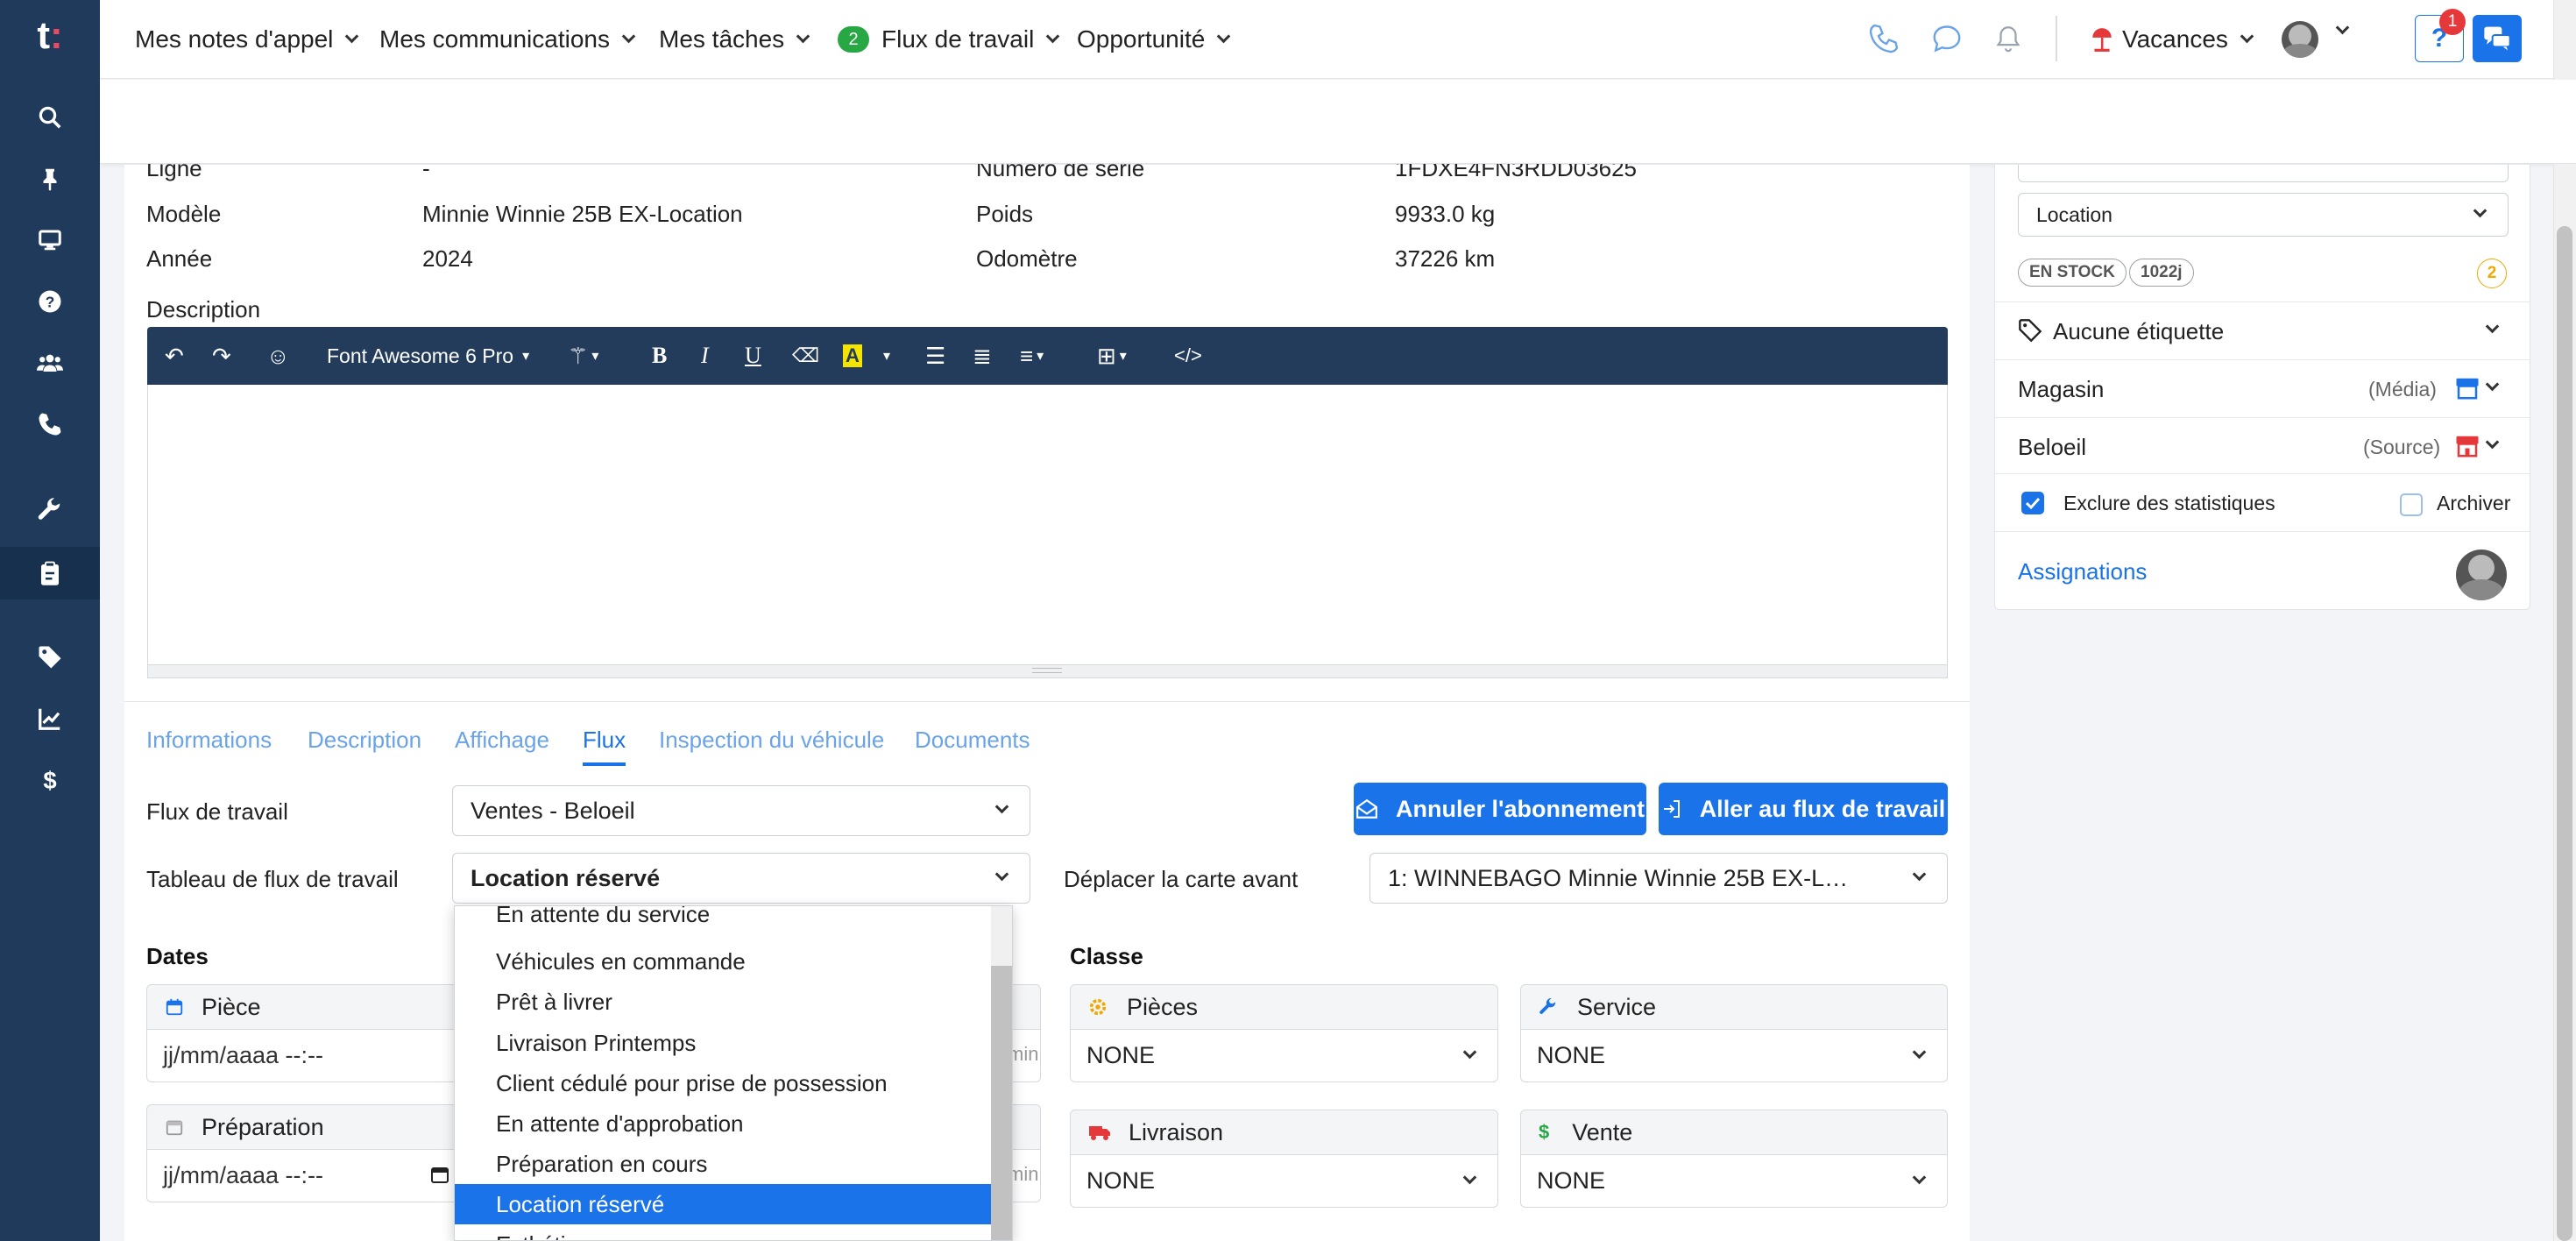 The height and width of the screenshot is (1241, 2576). I want to click on livraison-select: NONE, so click(1284, 1181).